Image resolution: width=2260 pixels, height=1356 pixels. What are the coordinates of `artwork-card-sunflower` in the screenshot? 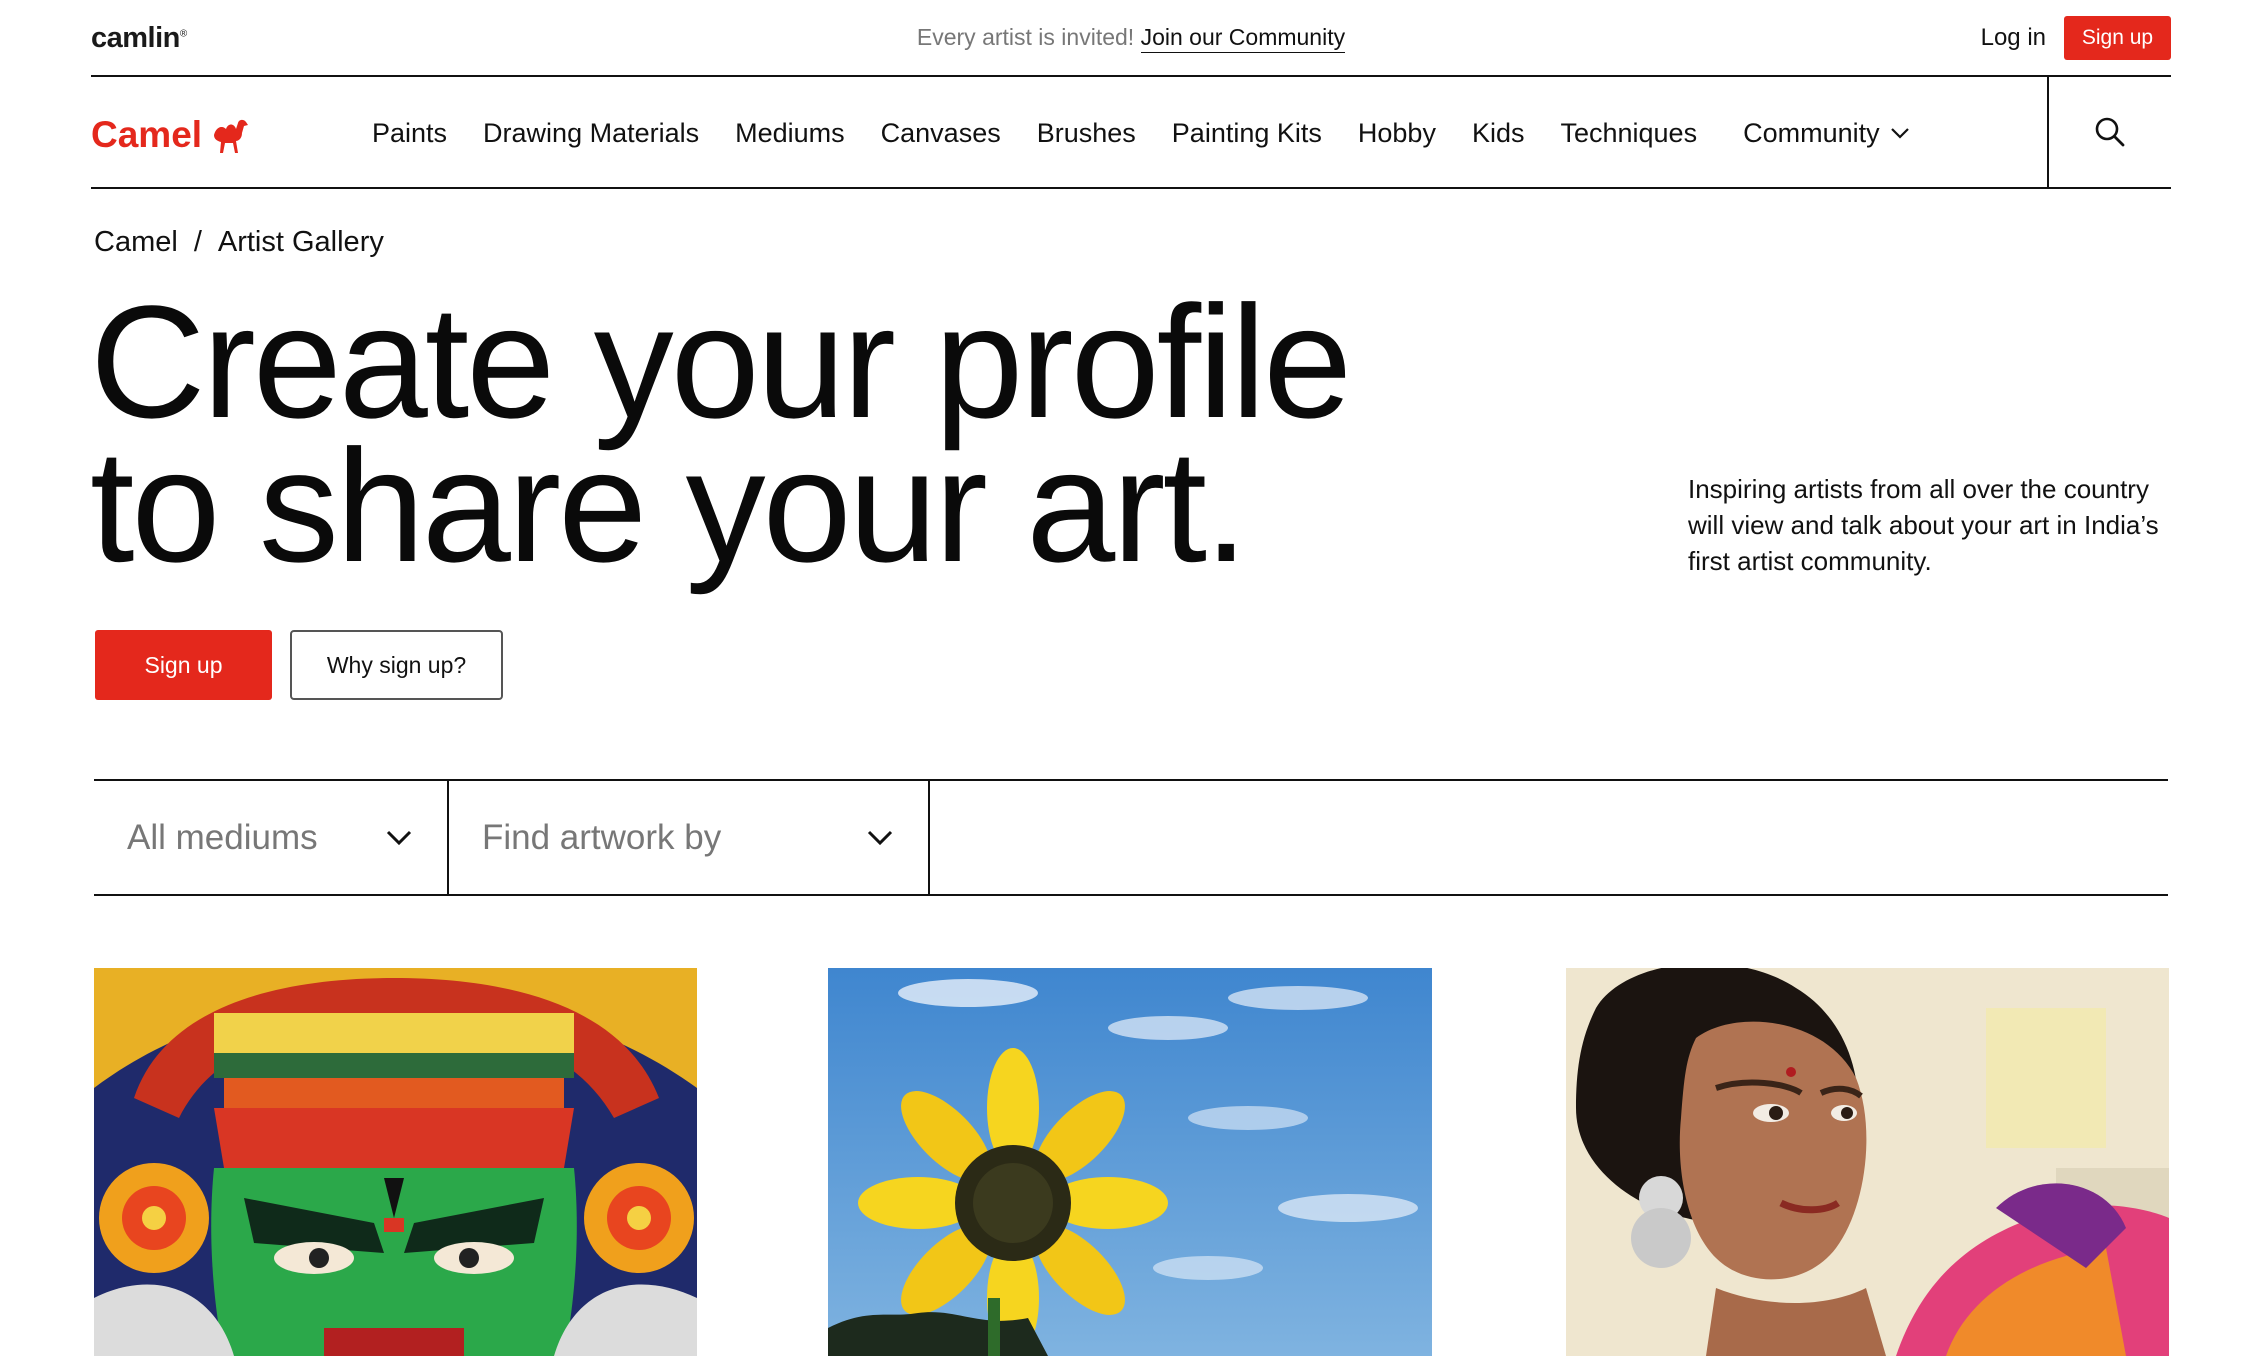 It's located at (1130, 1162).